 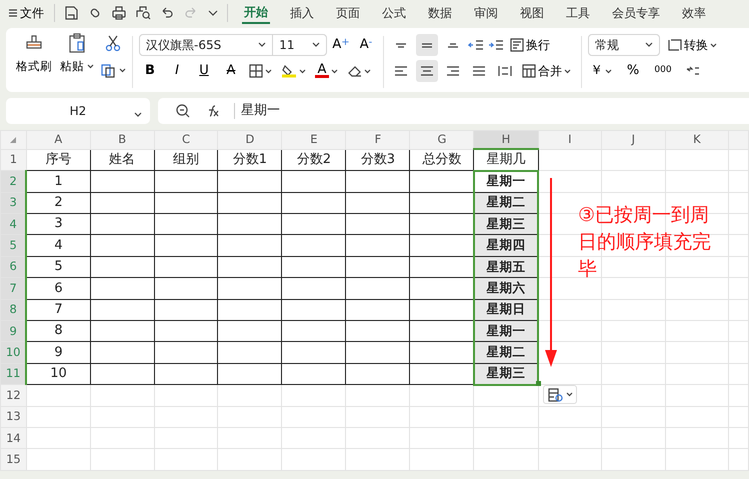 What do you see at coordinates (77, 54) in the screenshot?
I see `paste-button: 粘贴` at bounding box center [77, 54].